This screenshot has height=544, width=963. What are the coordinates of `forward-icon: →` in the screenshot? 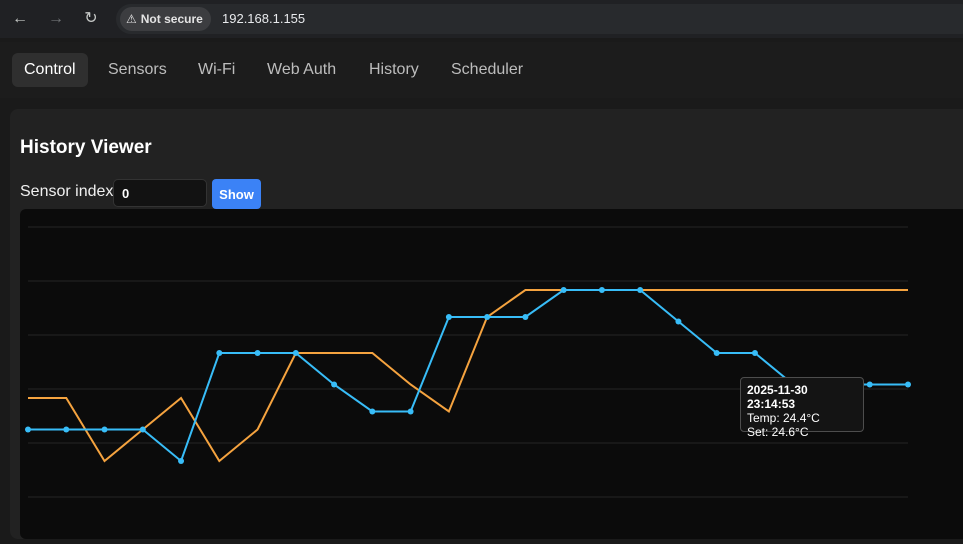 It's located at (56, 19).